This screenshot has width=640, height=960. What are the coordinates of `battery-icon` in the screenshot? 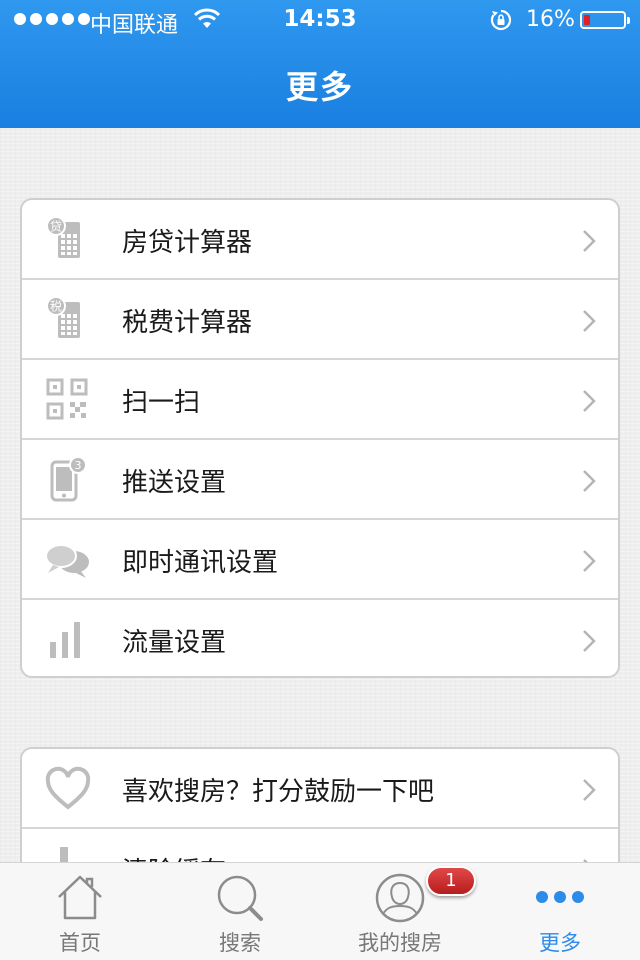 It's located at (605, 20).